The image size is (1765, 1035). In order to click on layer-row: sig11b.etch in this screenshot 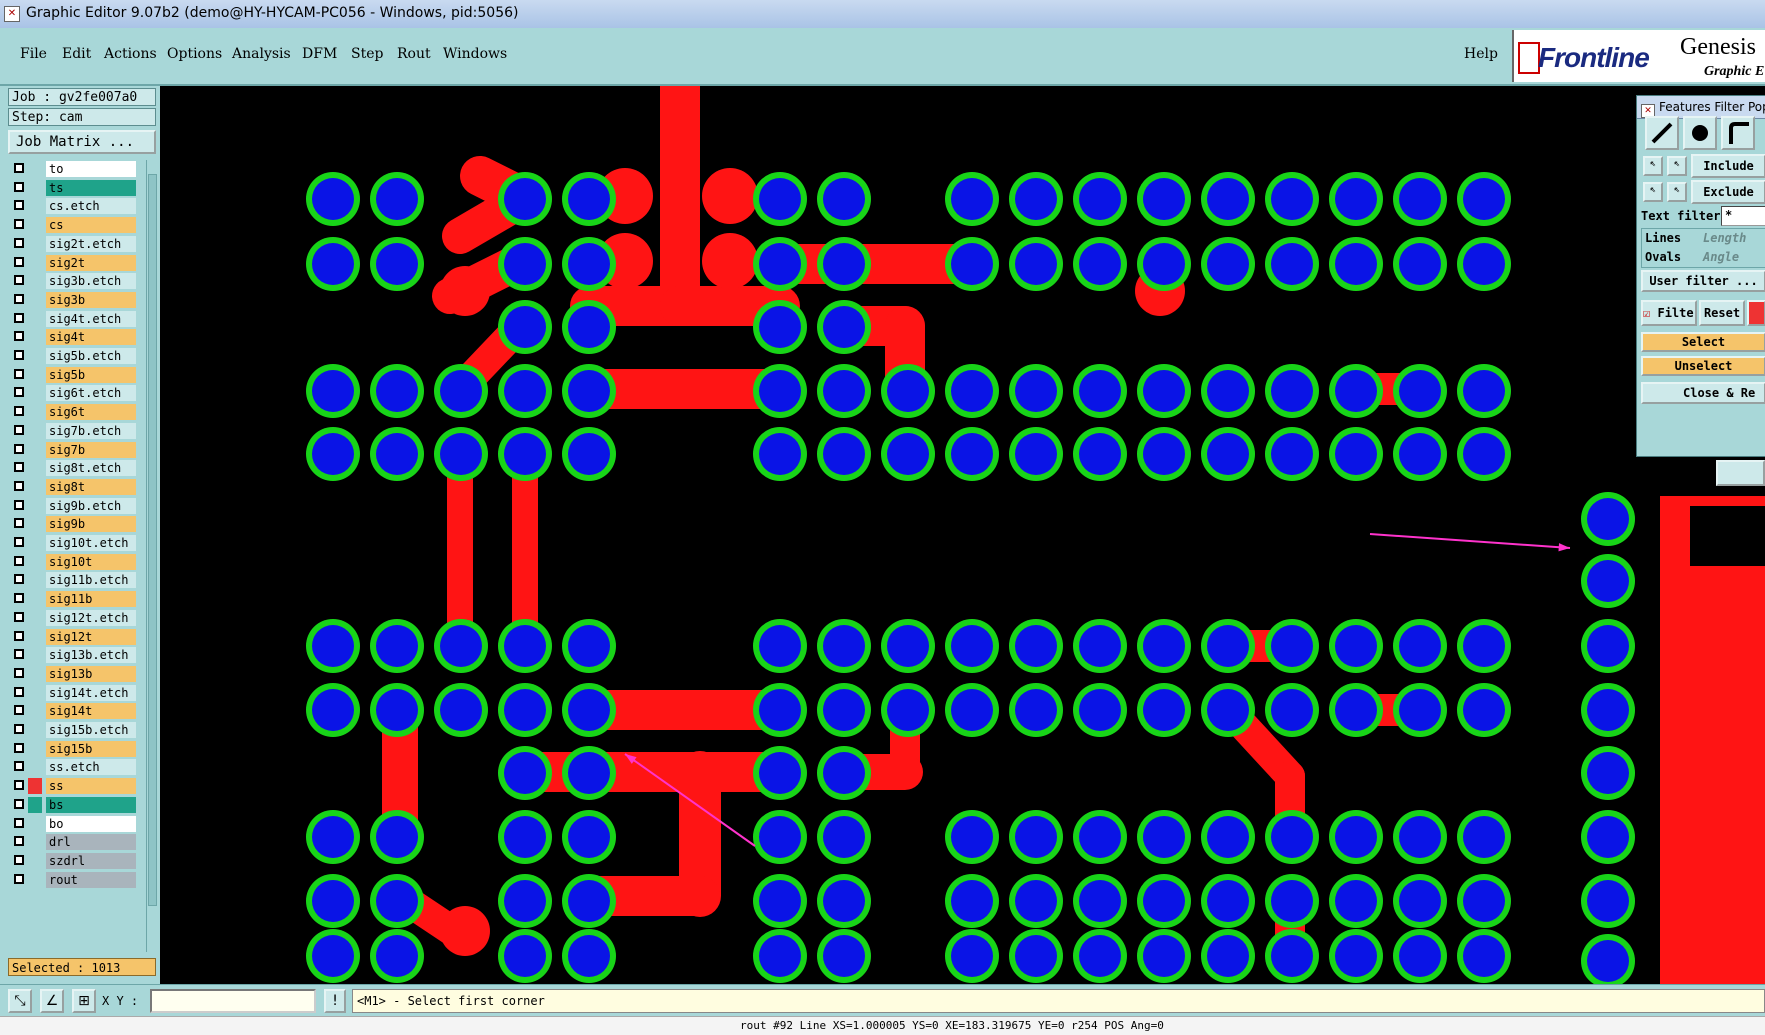, I will do `click(77, 580)`.